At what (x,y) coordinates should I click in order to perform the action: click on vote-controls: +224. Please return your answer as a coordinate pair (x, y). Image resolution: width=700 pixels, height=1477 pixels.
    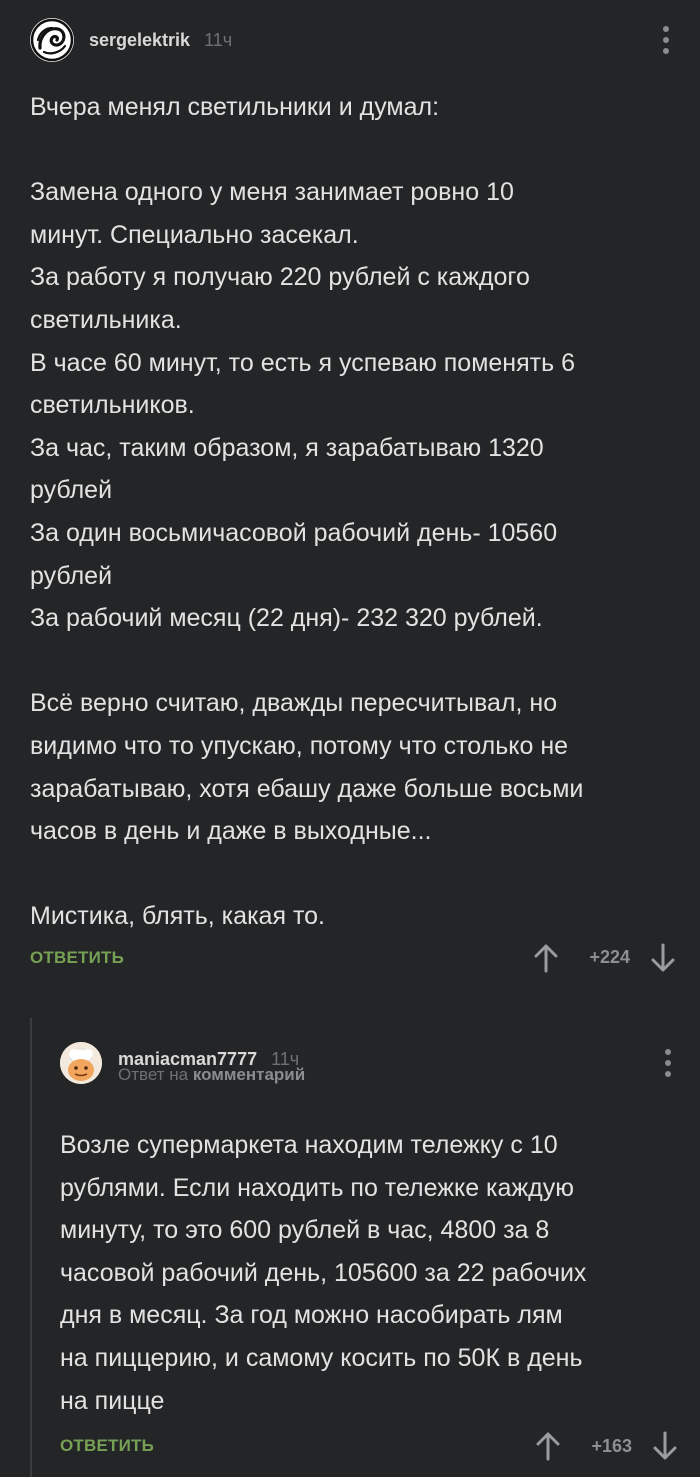
    Looking at the image, I should click on (604, 958).